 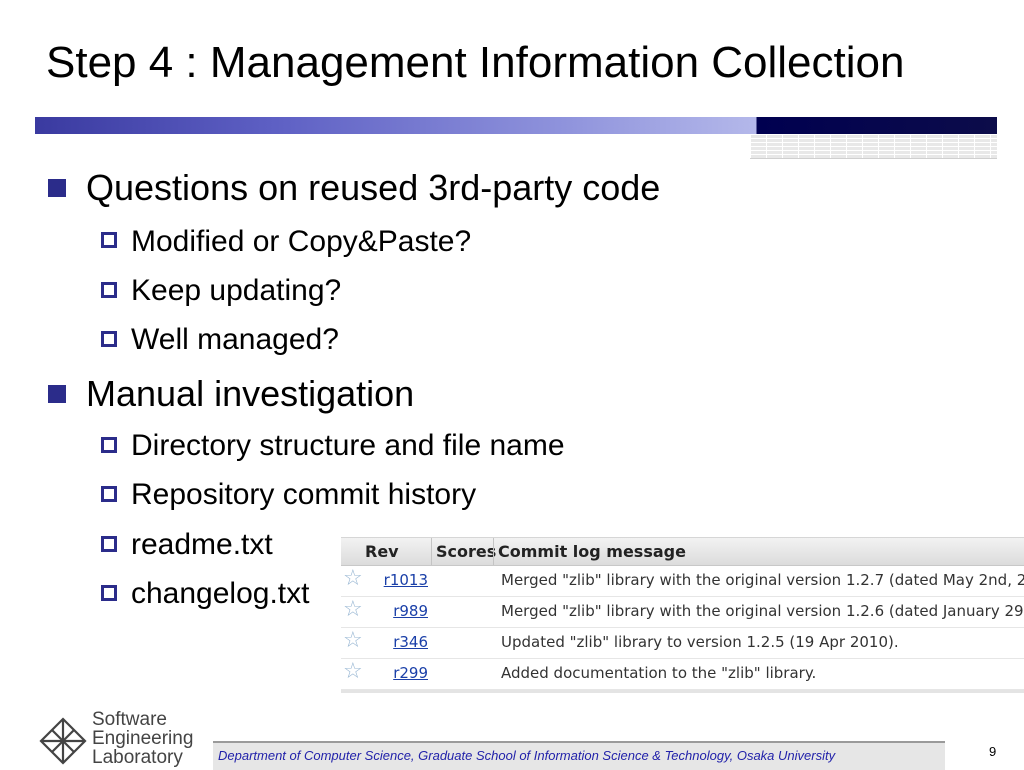 I want to click on revision-link: r346, so click(x=410, y=642).